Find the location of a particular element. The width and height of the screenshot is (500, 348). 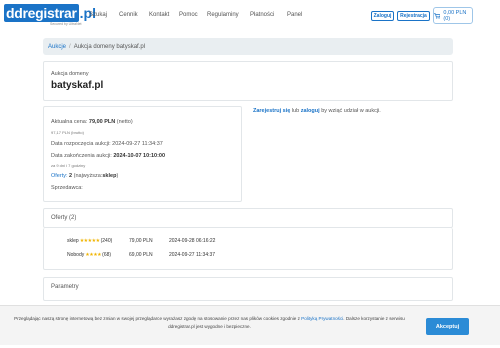

highest-label: (najwyższa: is located at coordinates (88, 176).